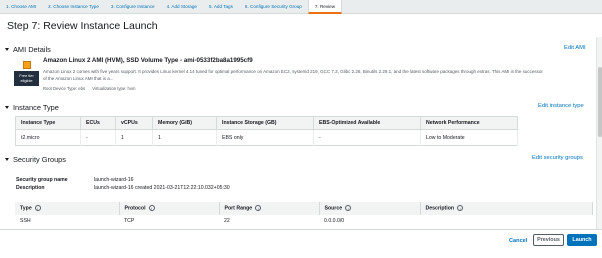 The height and width of the screenshot is (258, 602). I want to click on column-header: Instance Storage (GB), so click(265, 123).